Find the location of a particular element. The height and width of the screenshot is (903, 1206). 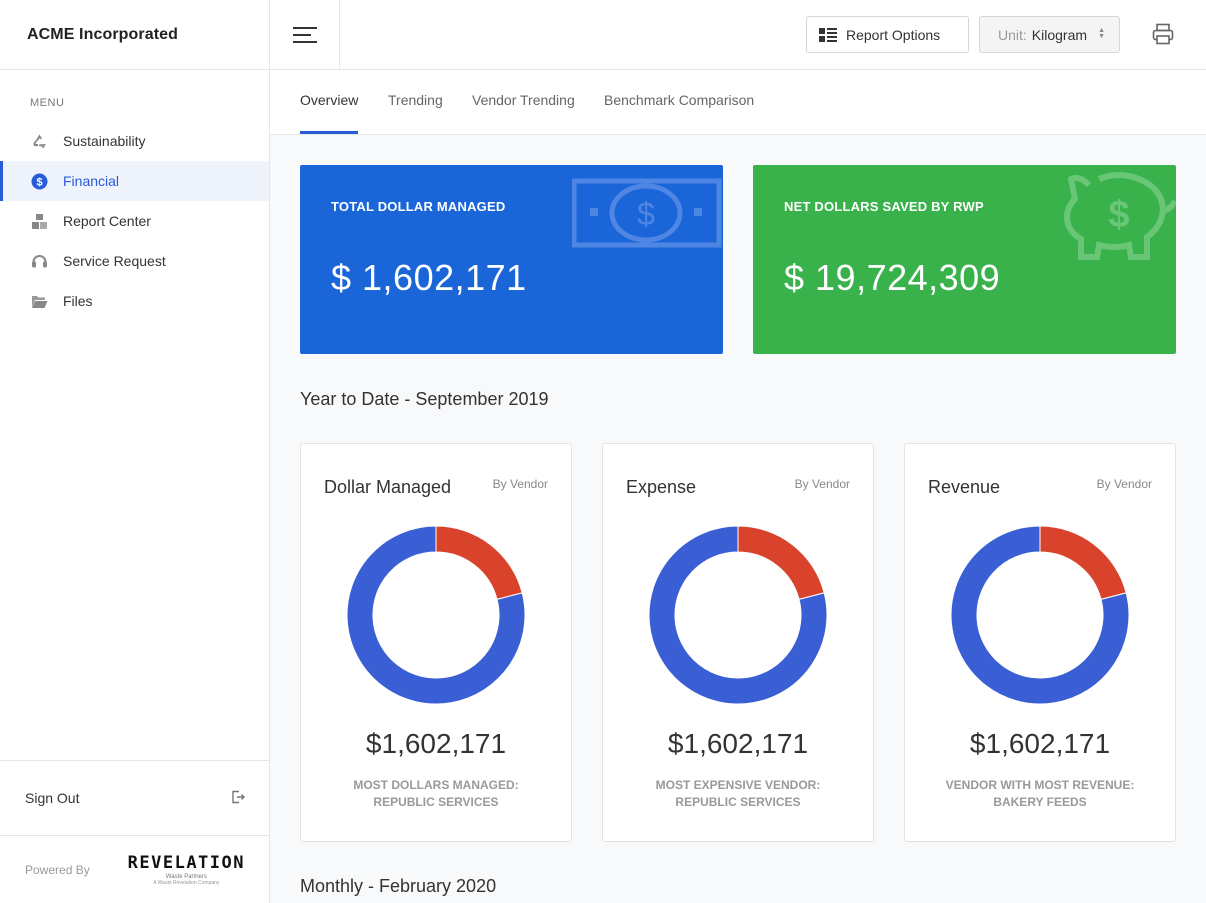

top-bar: Report Options Unit: Kilogram ▲ ▼ is located at coordinates (738, 35).